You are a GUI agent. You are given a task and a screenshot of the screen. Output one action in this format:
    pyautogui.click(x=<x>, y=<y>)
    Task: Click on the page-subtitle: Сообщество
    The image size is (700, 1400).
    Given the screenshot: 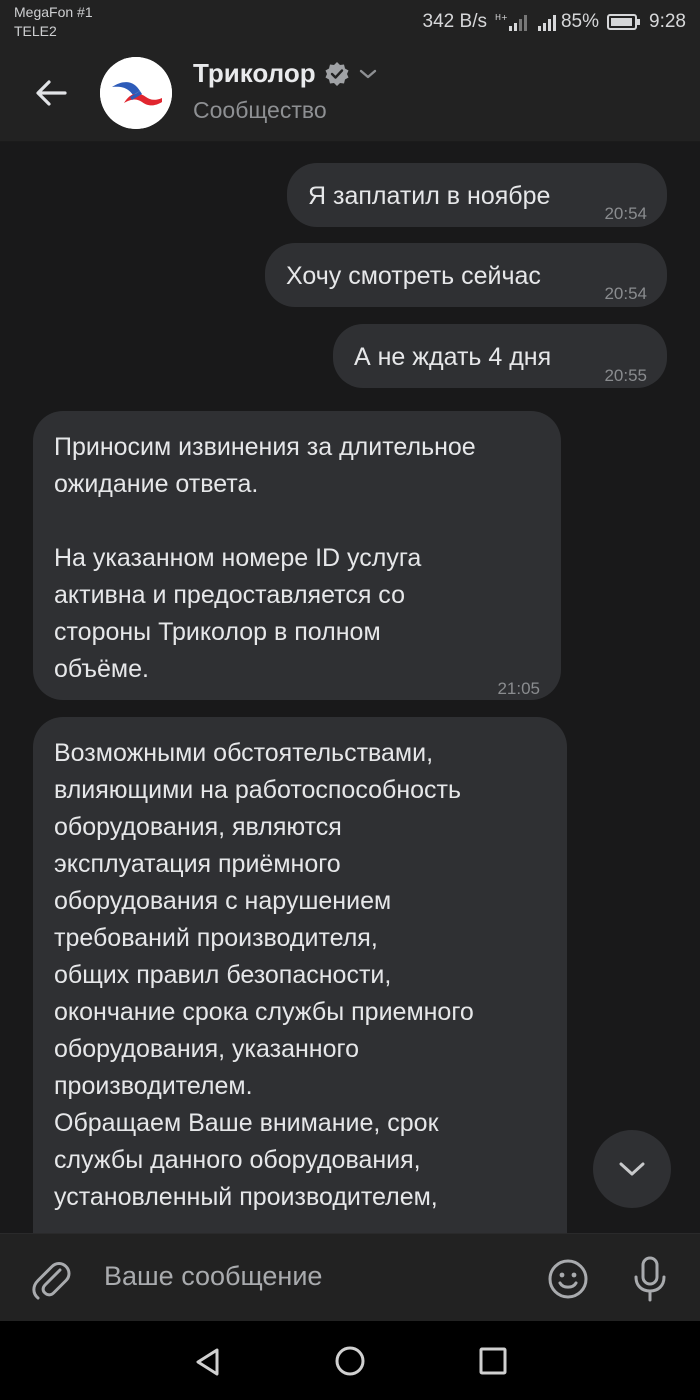 What is the action you would take?
    pyautogui.click(x=260, y=110)
    